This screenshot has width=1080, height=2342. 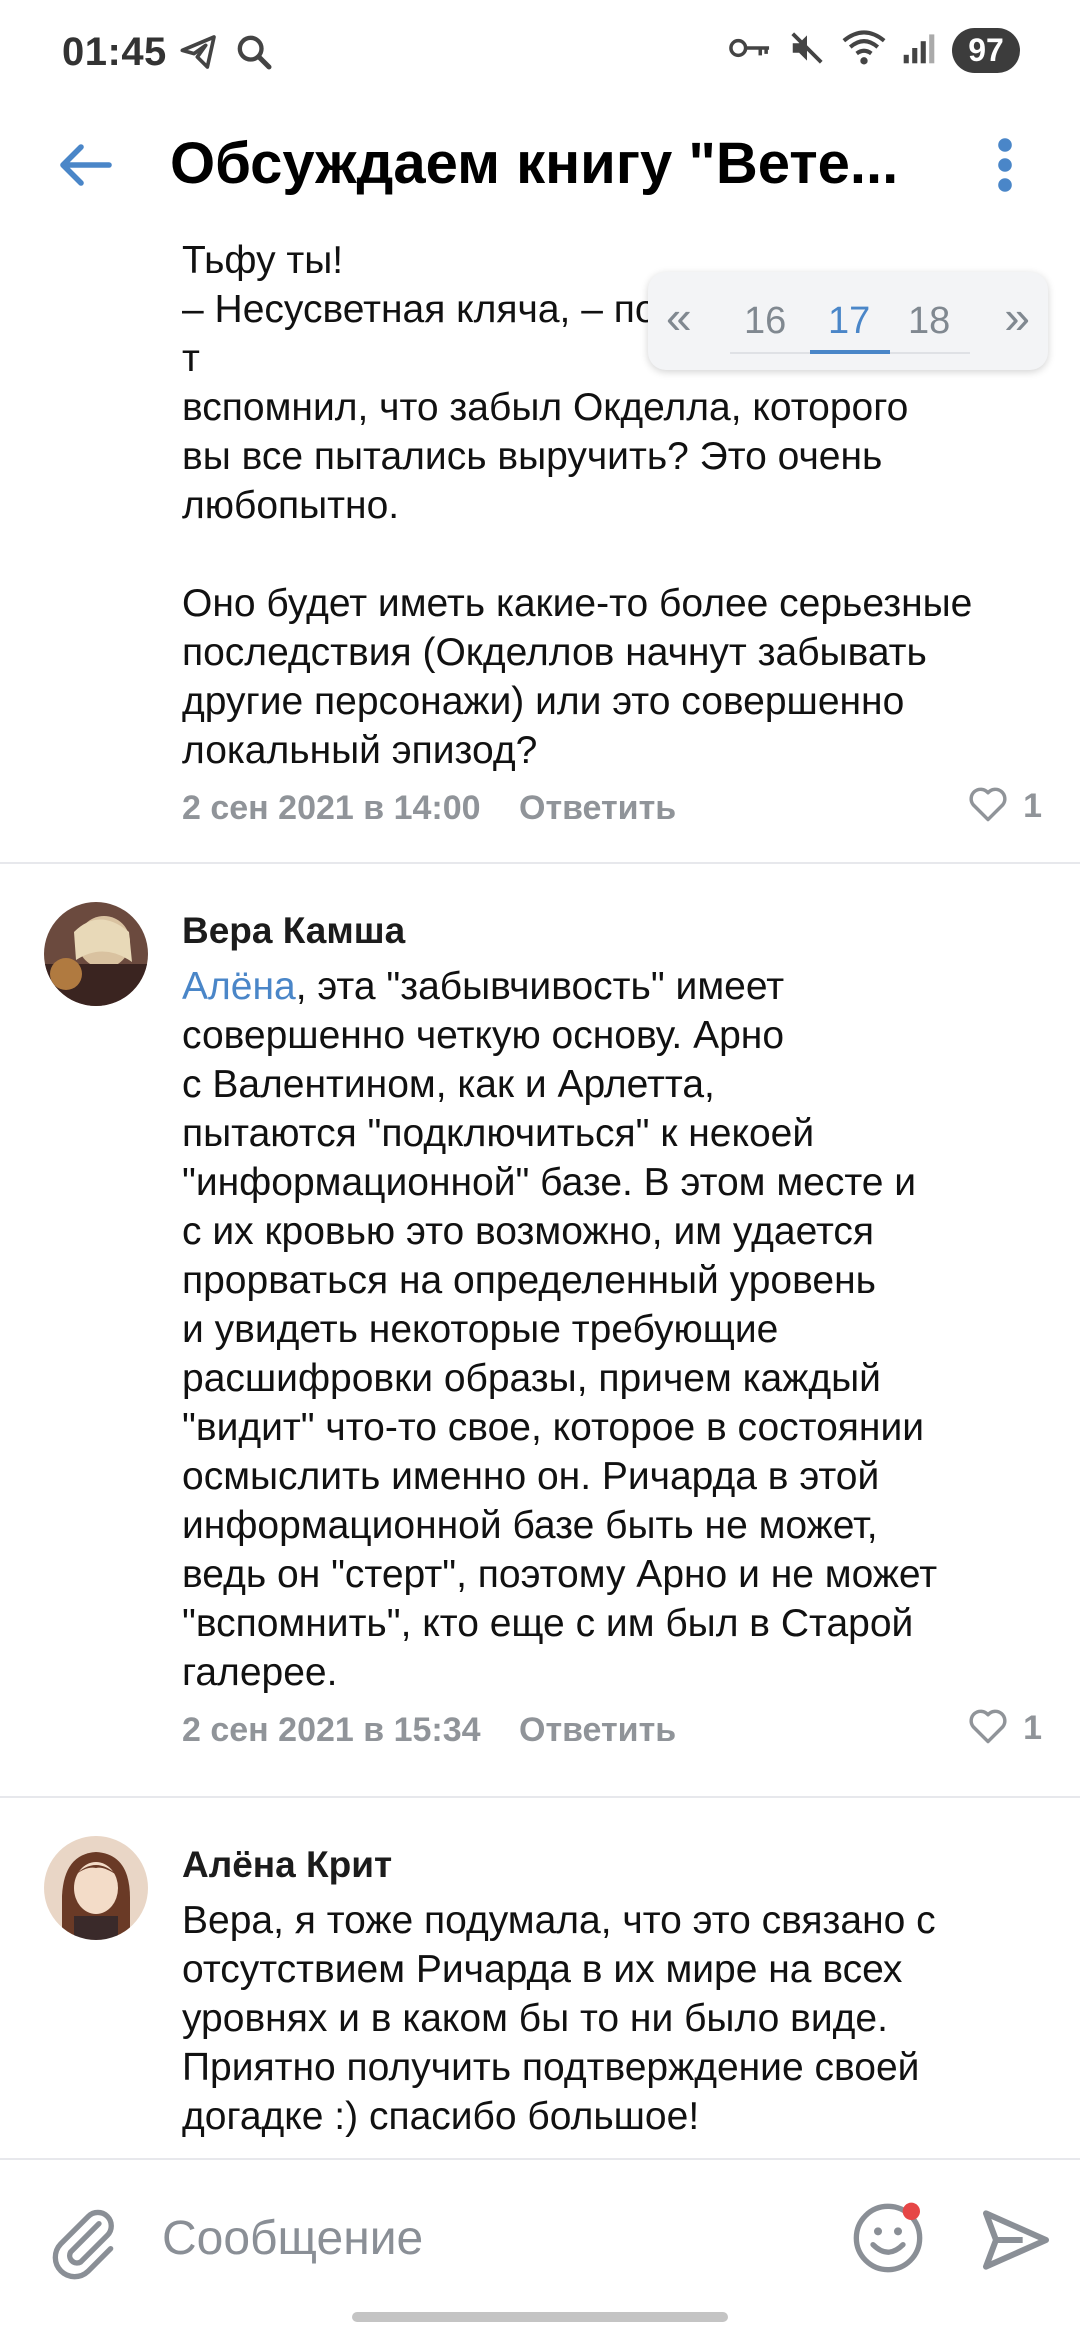 I want to click on signal-icon, so click(x=919, y=50).